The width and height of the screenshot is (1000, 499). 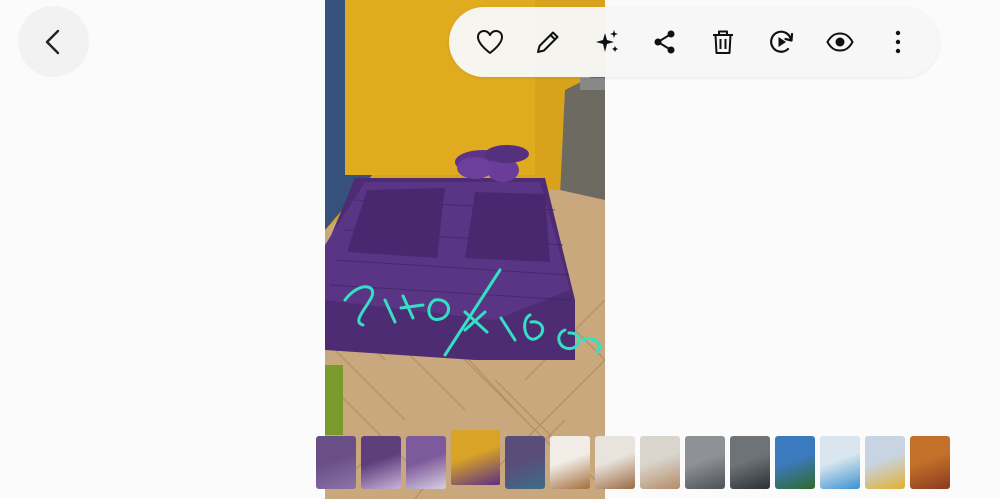 I want to click on heart-icon, so click(x=490, y=42).